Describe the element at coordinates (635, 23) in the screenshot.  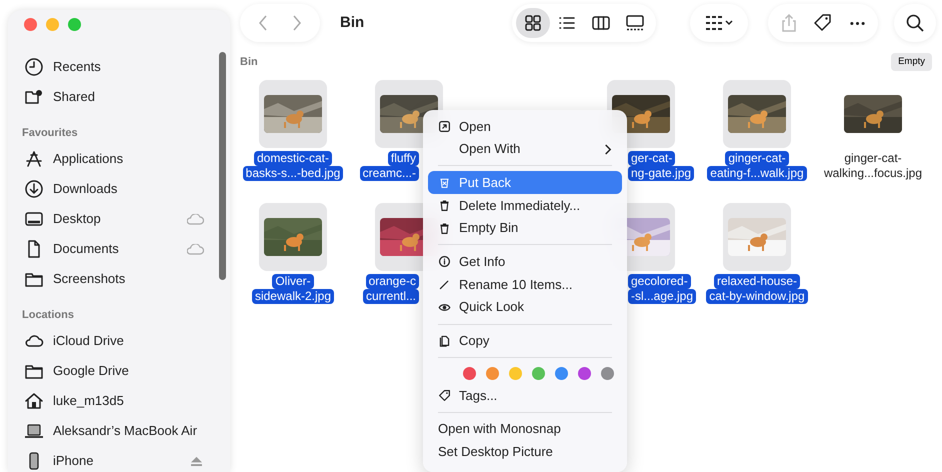
I see `gallery-view-icon` at that location.